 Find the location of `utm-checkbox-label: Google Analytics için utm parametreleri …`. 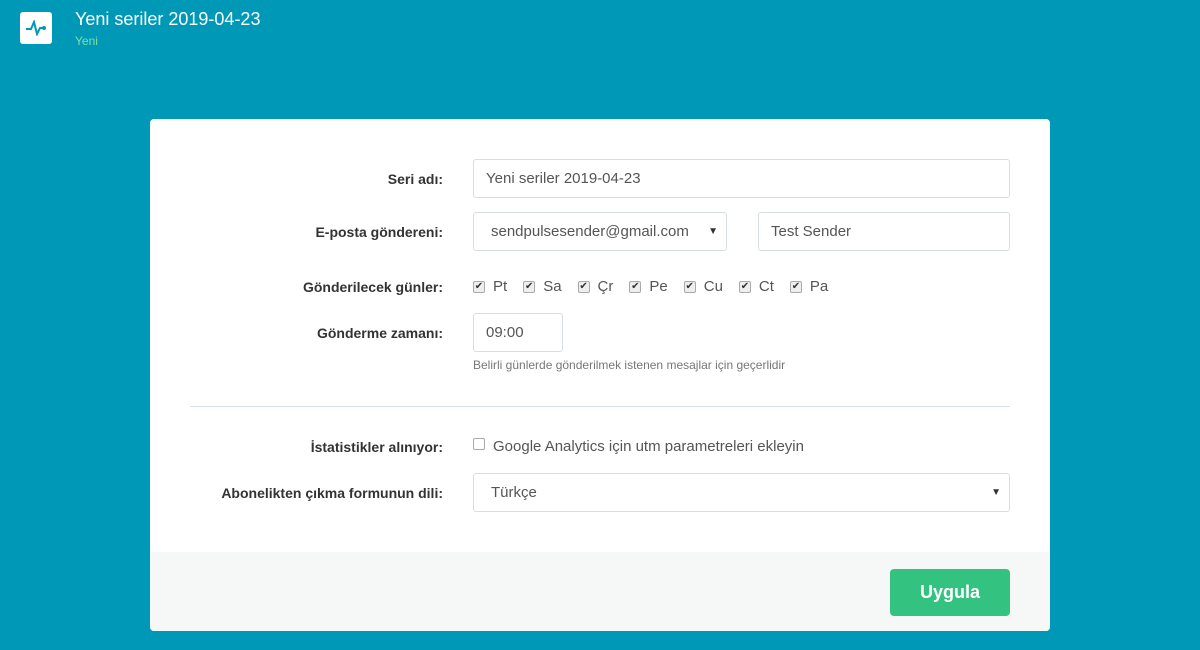

utm-checkbox-label: Google Analytics için utm parametreleri … is located at coordinates (648, 446).